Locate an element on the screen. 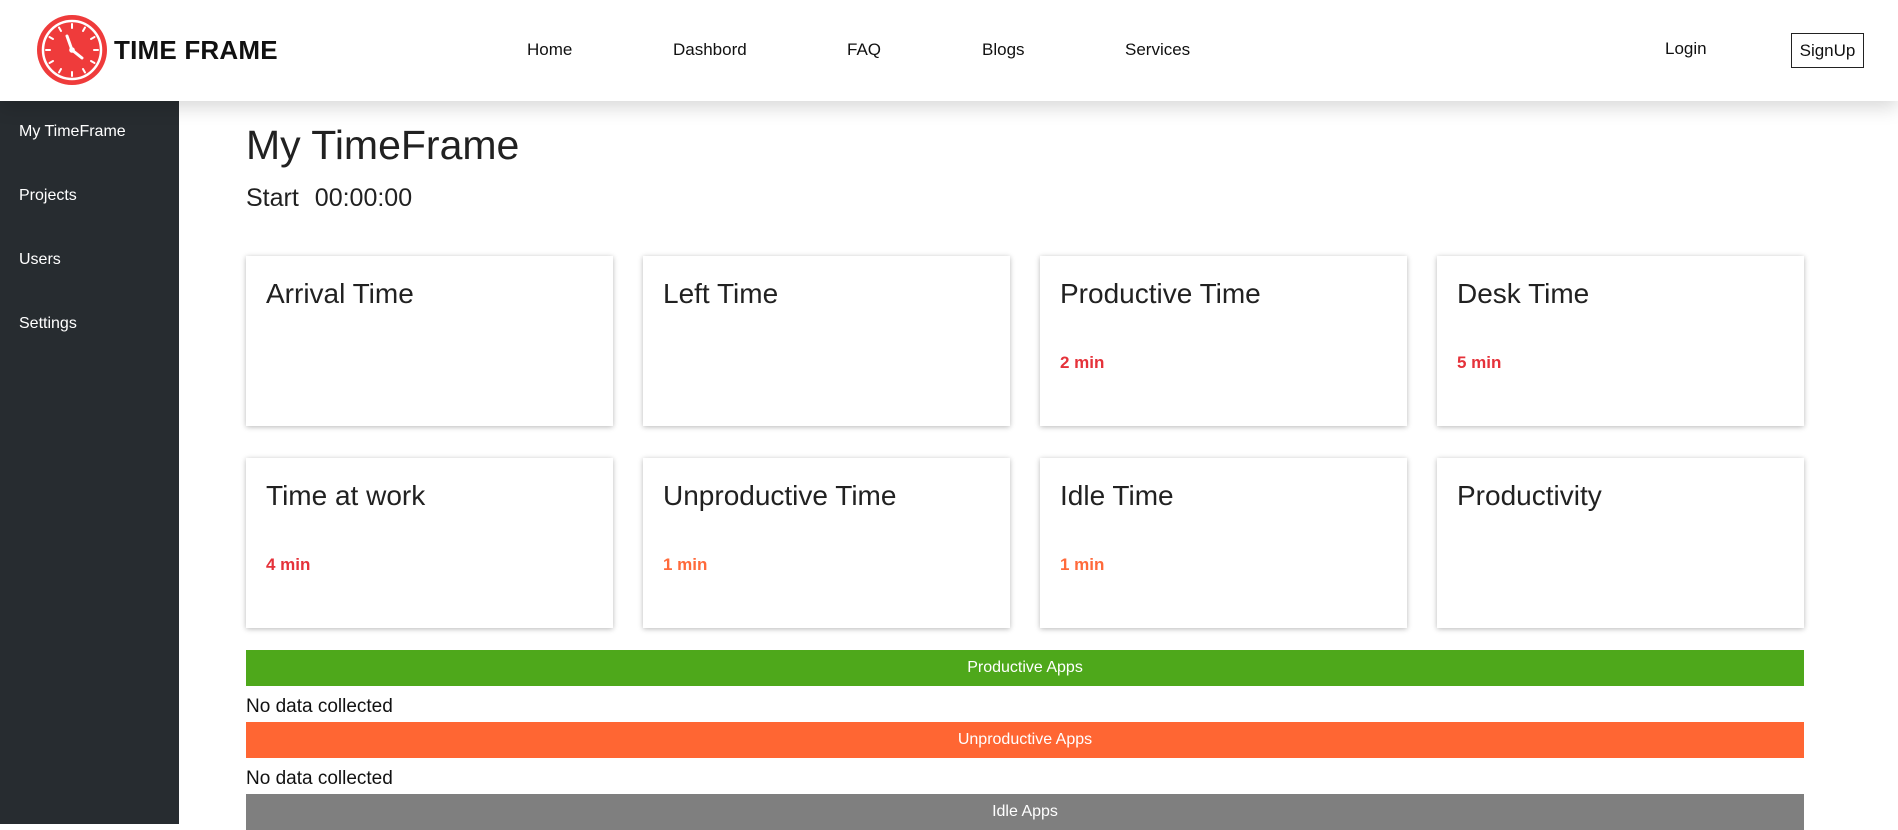 The width and height of the screenshot is (1898, 830). sidebar-item-users: Users is located at coordinates (40, 260).